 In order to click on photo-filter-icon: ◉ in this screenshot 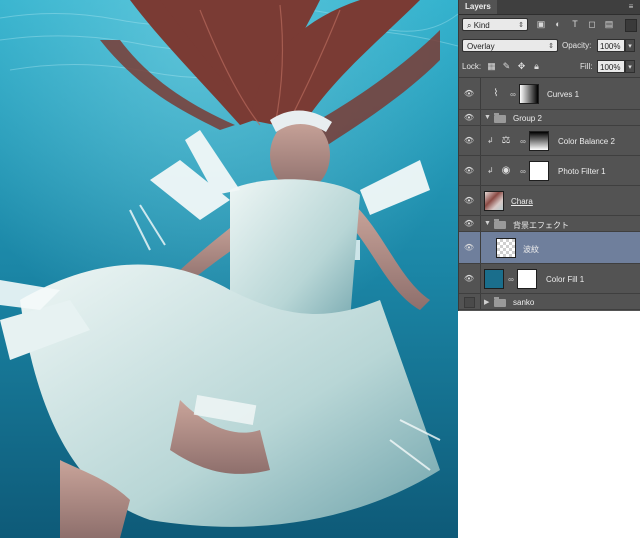, I will do `click(506, 170)`.